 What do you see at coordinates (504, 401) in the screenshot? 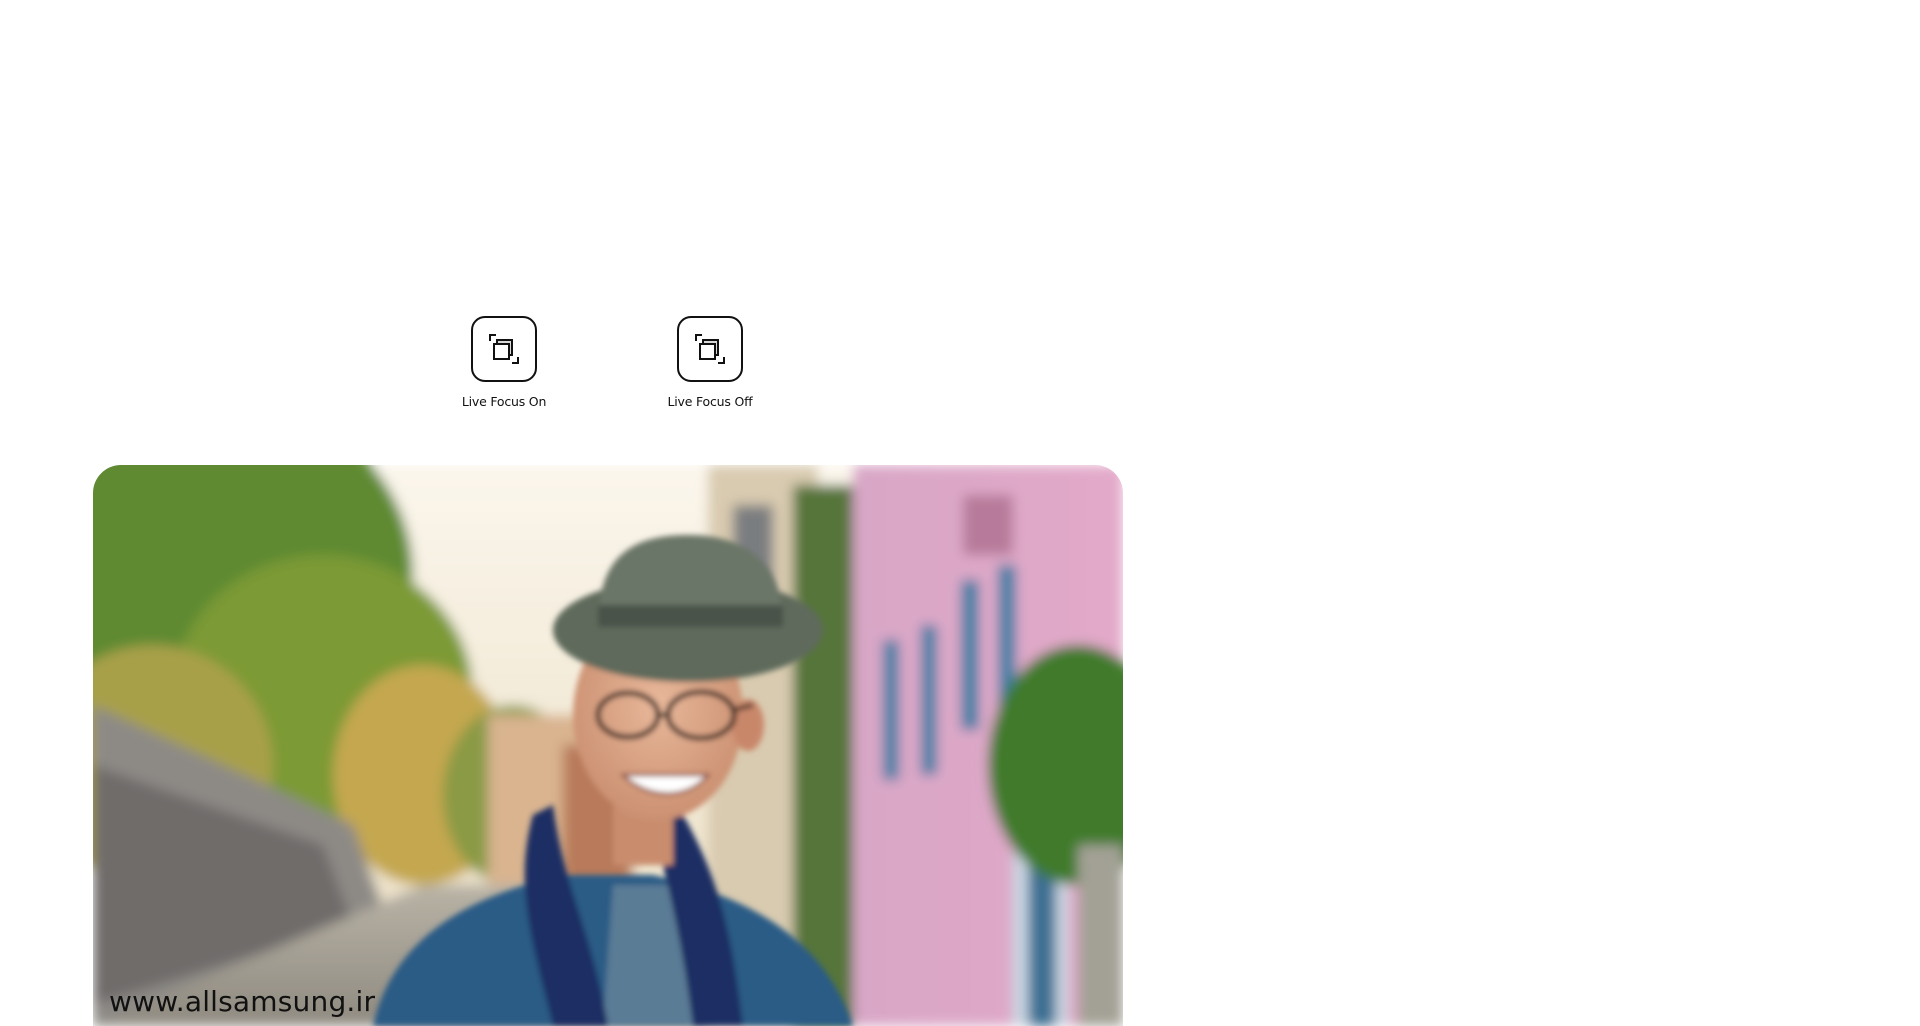
I see `live-focus-on-label: Live Focus On` at bounding box center [504, 401].